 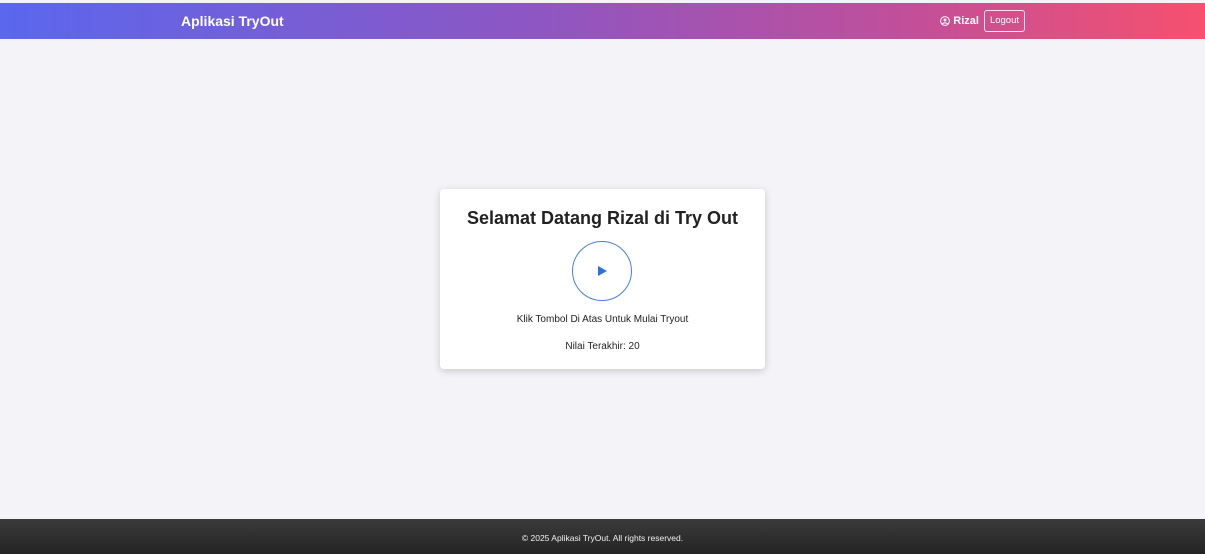 I want to click on start-tryout-button, so click(x=602, y=271).